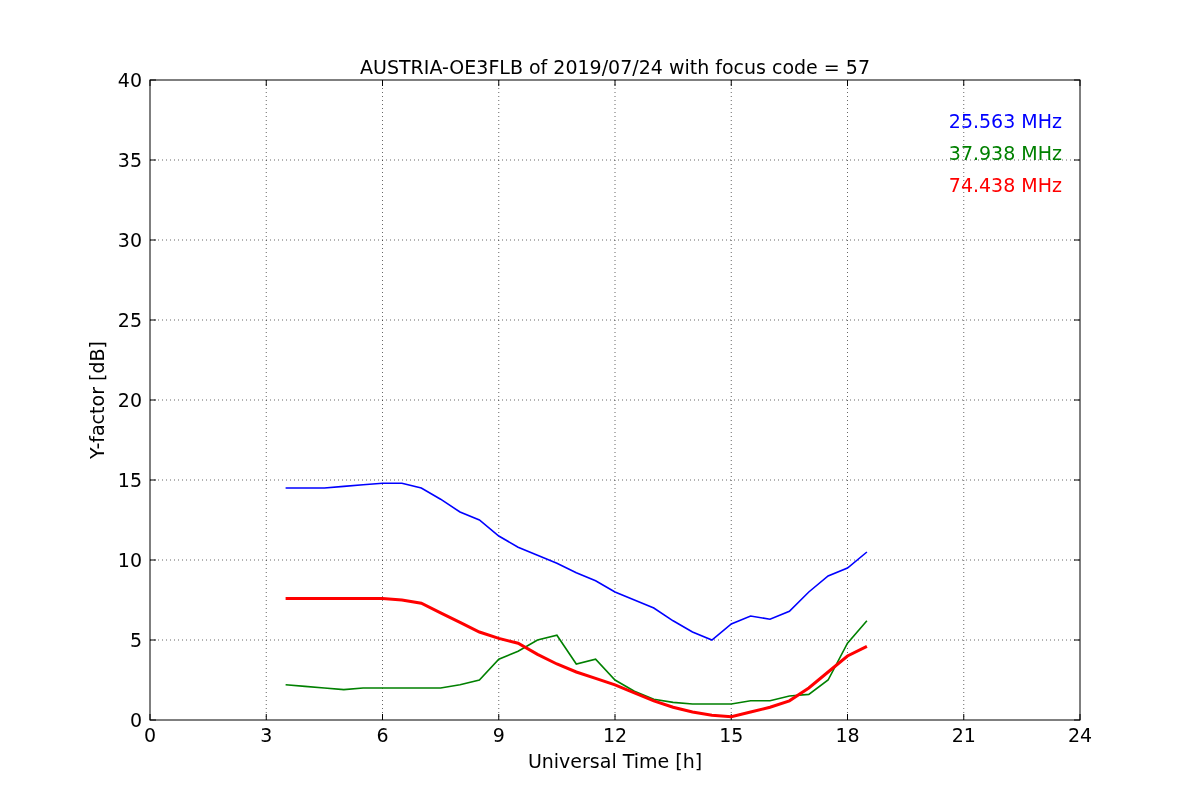 The height and width of the screenshot is (800, 1200). Describe the element at coordinates (847, 735) in the screenshot. I see `x-tick-label: 18` at that location.